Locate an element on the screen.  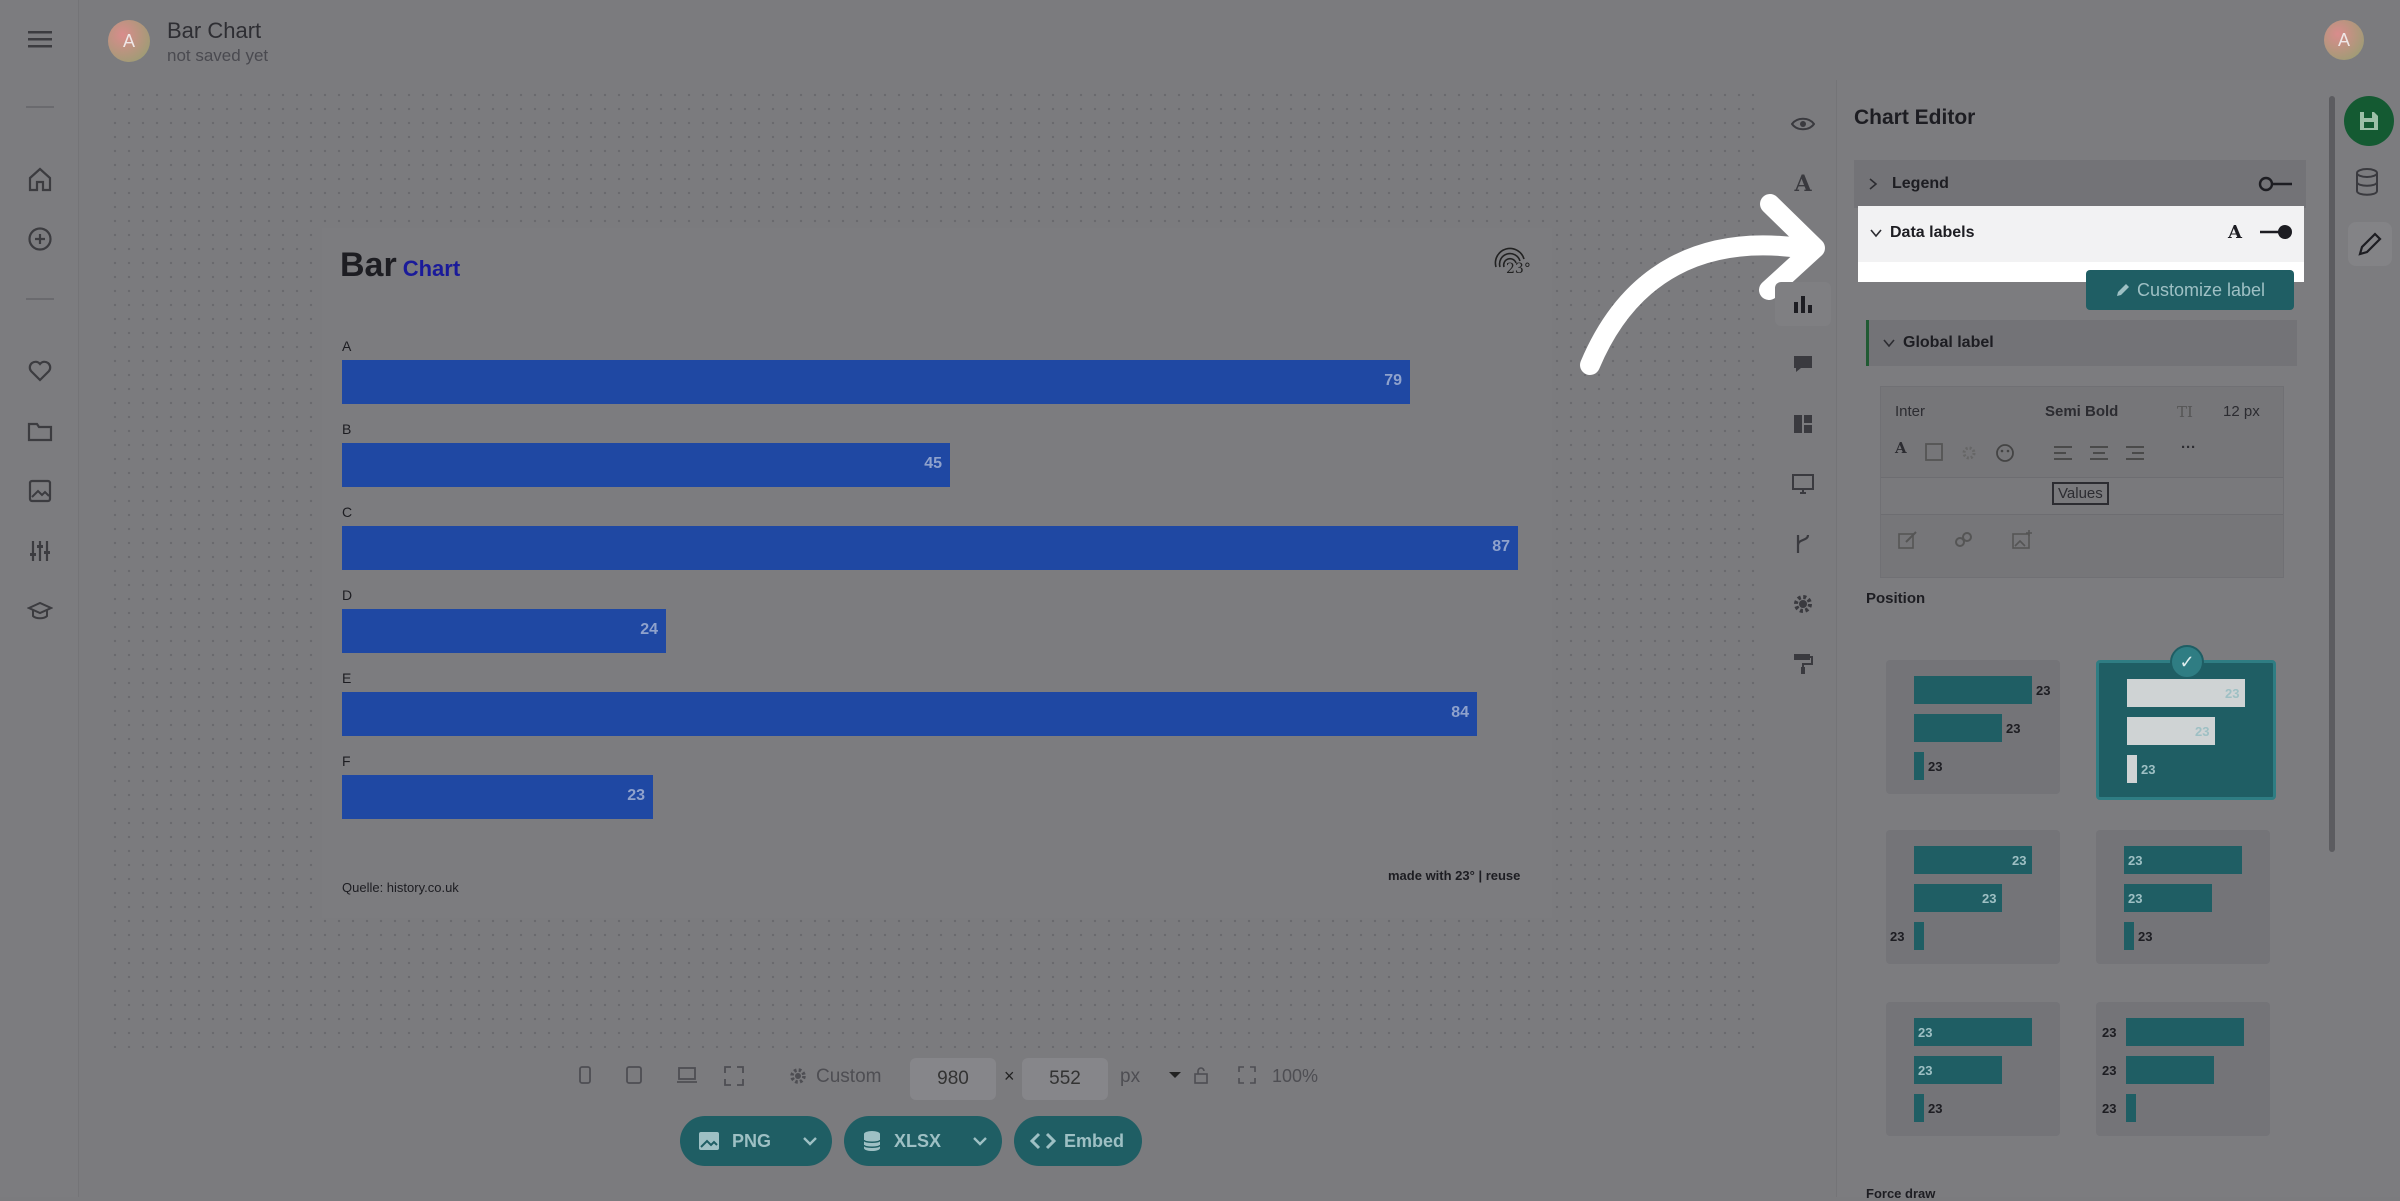
present-icon is located at coordinates (1803, 484).